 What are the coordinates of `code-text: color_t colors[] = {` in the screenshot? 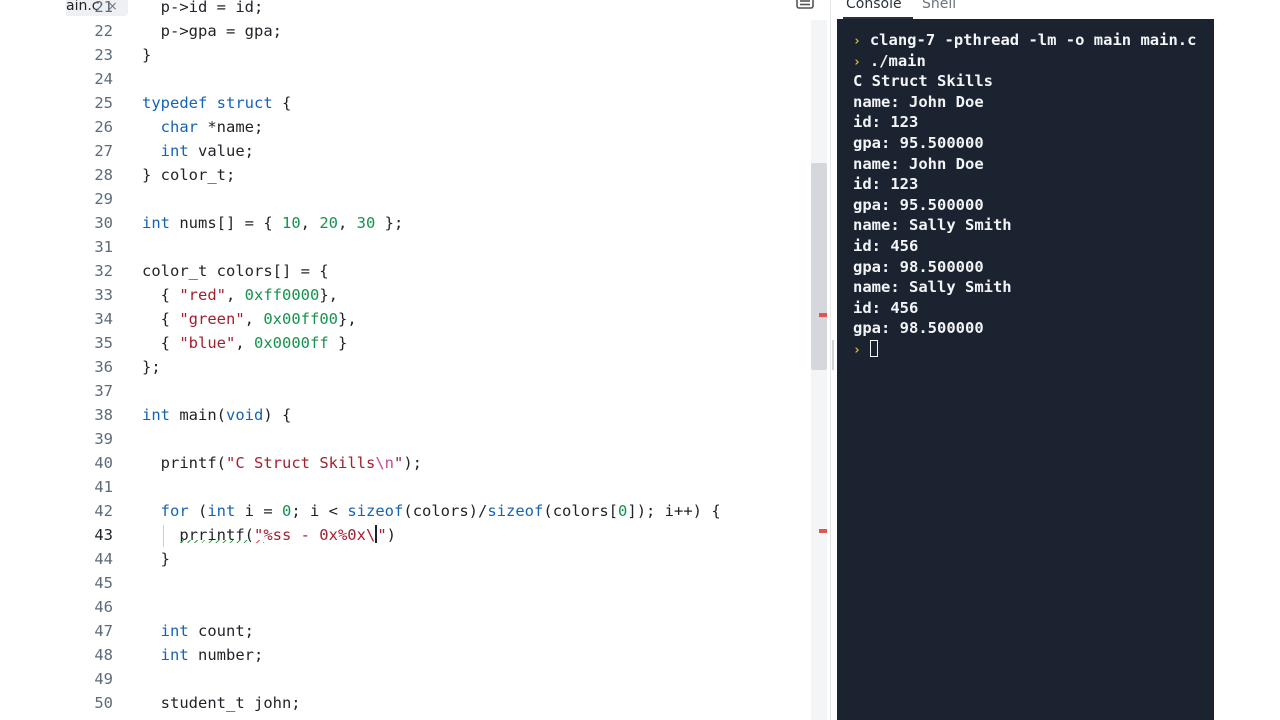 It's located at (235, 271).